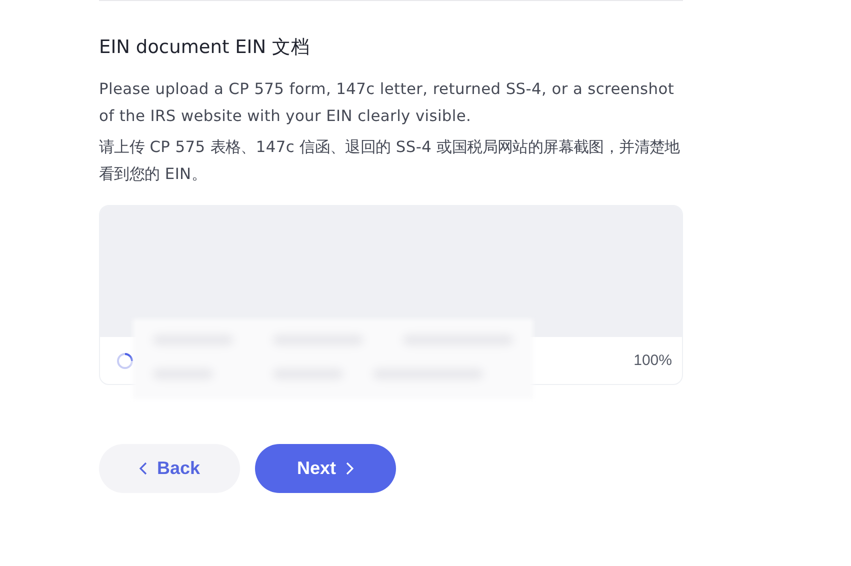  Describe the element at coordinates (350, 468) in the screenshot. I see `chevron-right-icon` at that location.